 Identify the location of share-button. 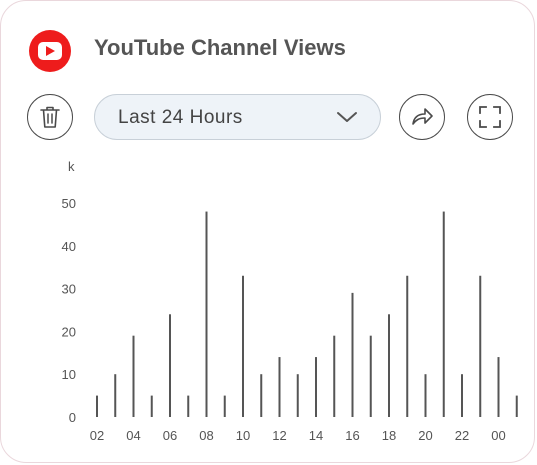
(422, 117).